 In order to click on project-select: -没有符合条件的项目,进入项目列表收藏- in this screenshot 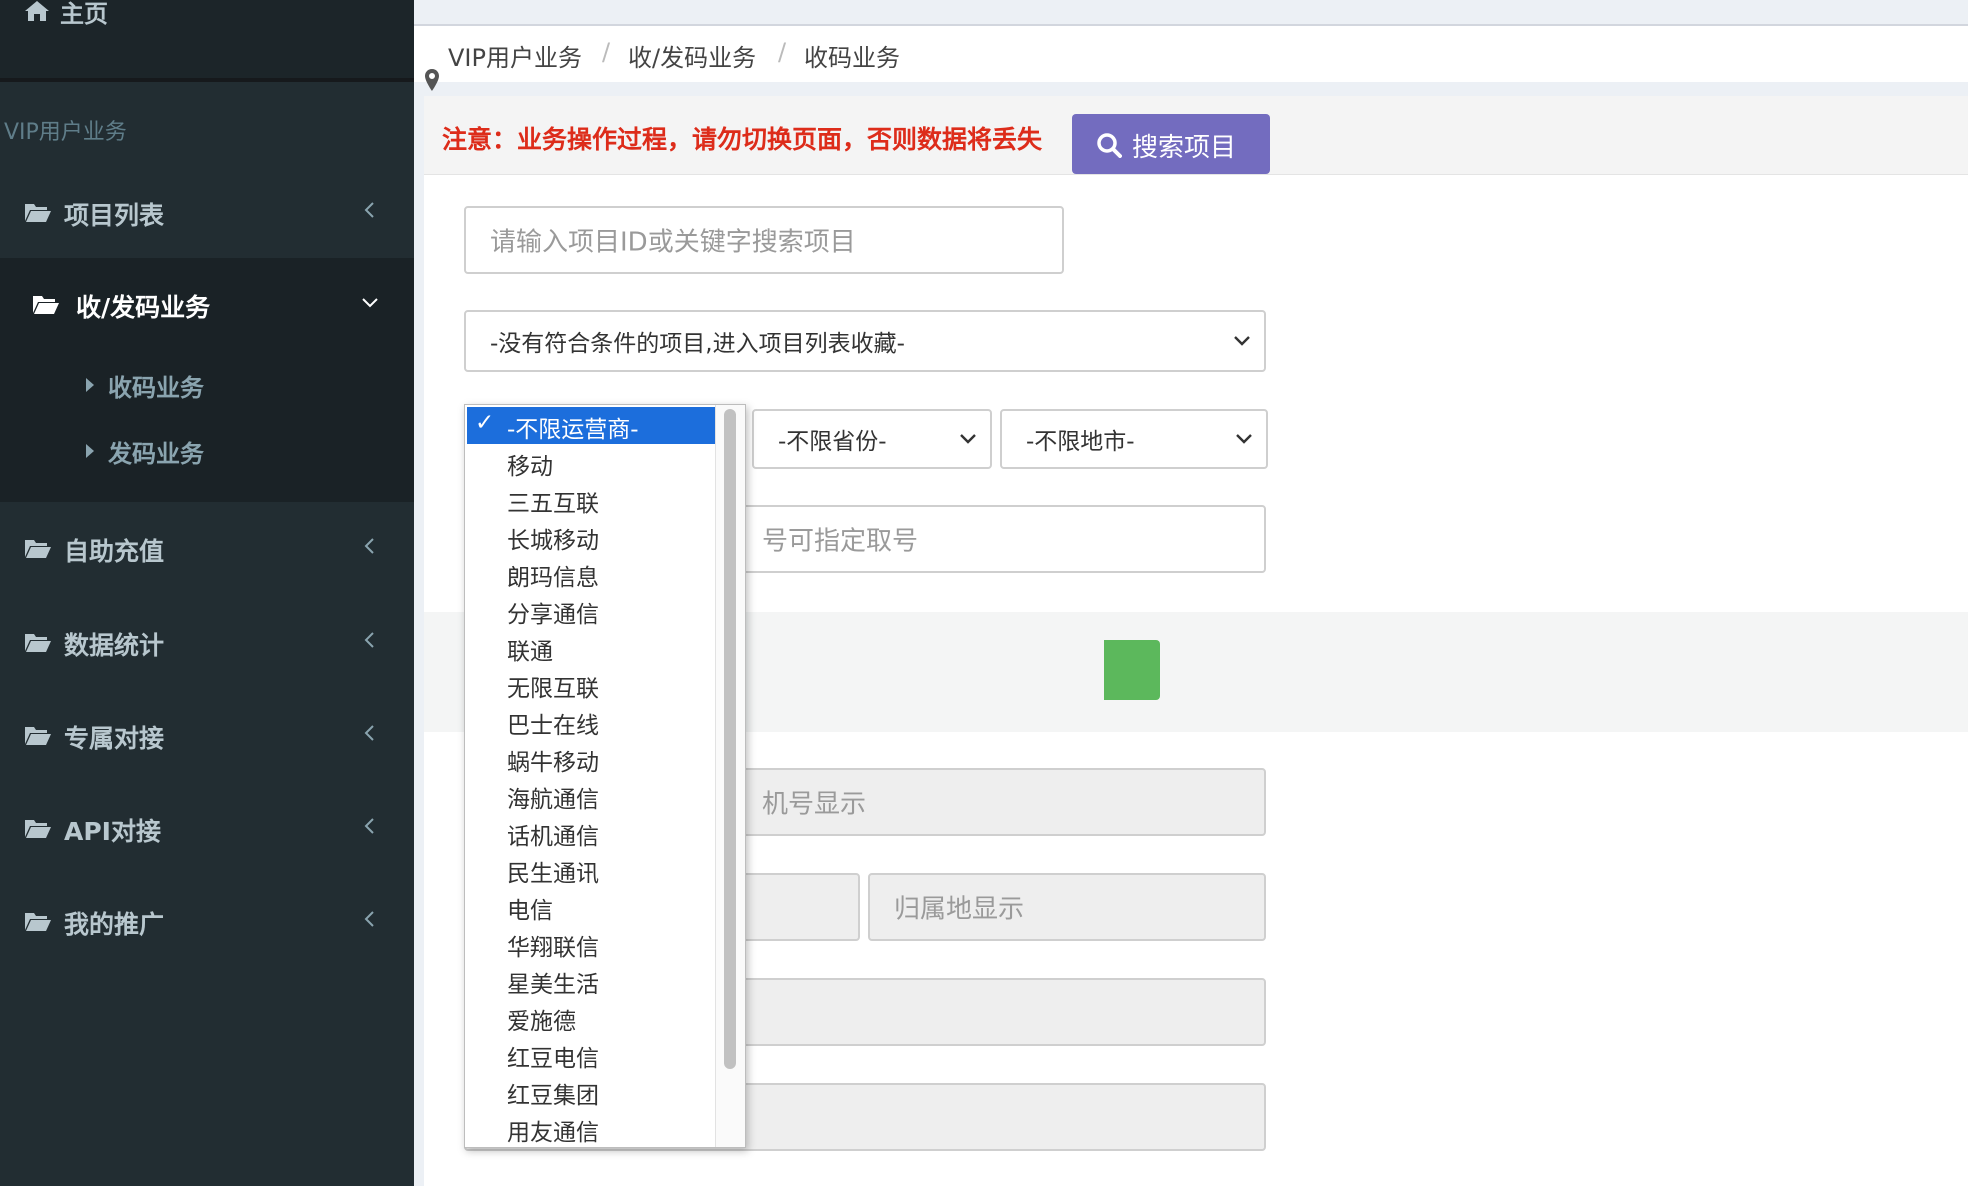, I will do `click(865, 341)`.